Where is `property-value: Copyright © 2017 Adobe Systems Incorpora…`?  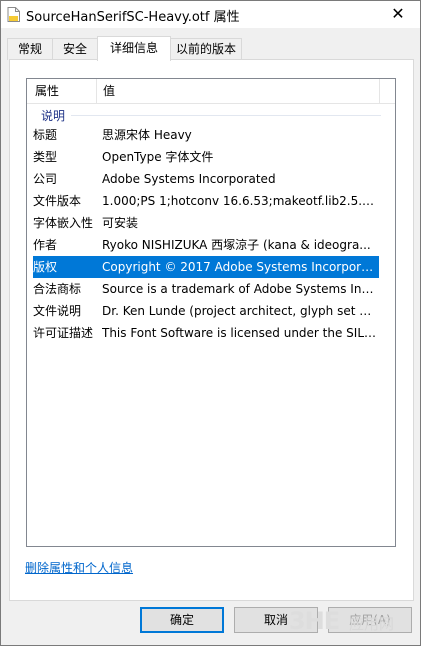
property-value: Copyright © 2017 Adobe Systems Incorpora… is located at coordinates (239, 267).